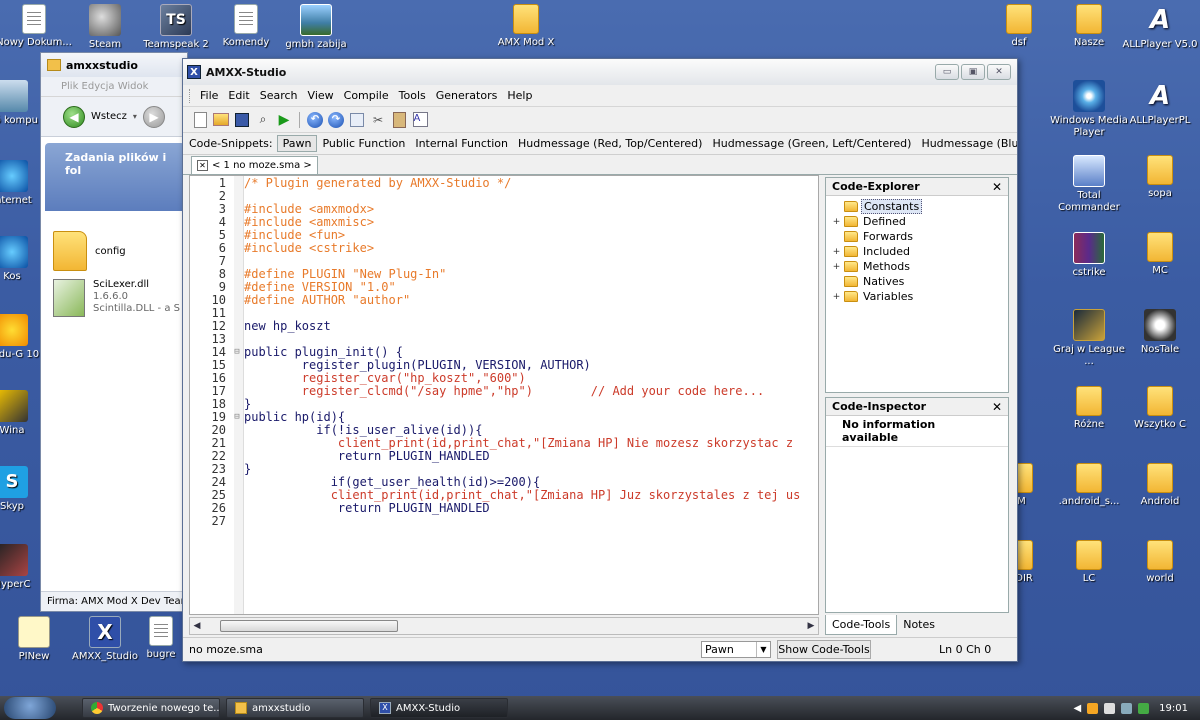  What do you see at coordinates (919, 625) in the screenshot?
I see `tab-notes: Notes` at bounding box center [919, 625].